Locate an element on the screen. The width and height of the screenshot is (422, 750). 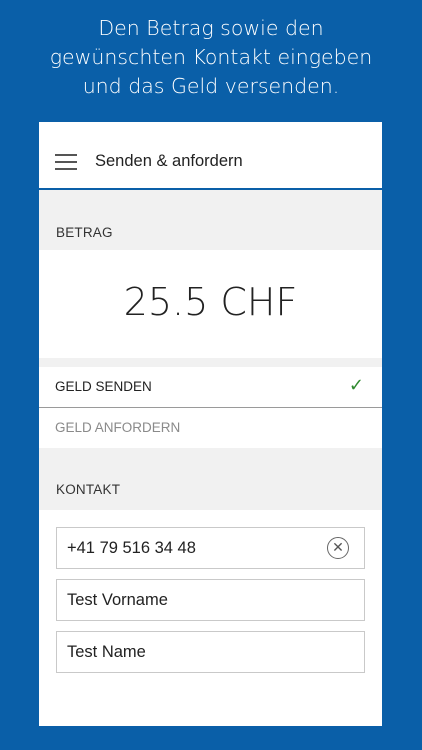
option-request-label: GELD ANFORDERN is located at coordinates (118, 427).